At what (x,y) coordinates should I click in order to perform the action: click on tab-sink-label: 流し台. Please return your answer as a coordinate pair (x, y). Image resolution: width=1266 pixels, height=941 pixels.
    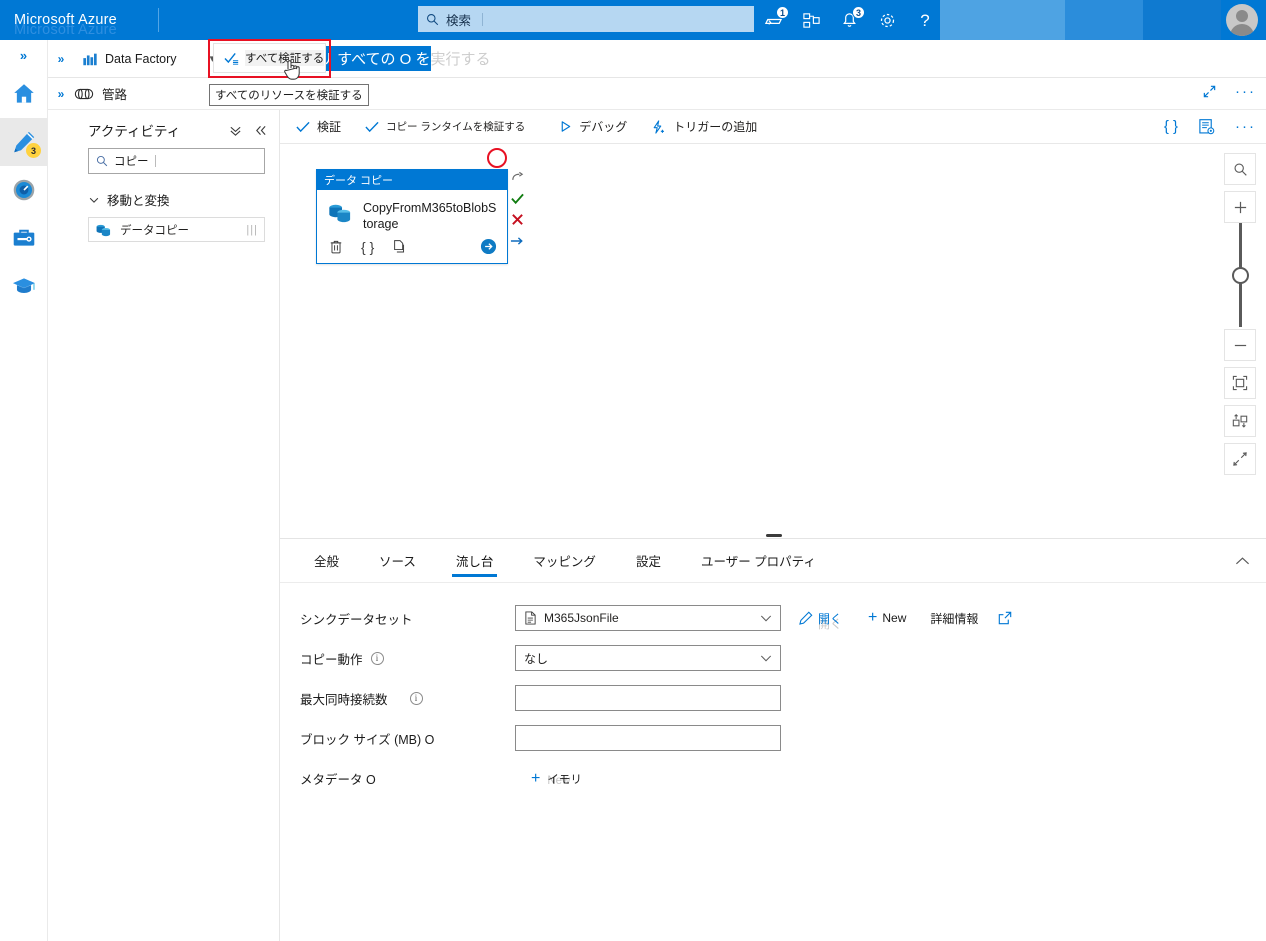
    Looking at the image, I should click on (474, 562).